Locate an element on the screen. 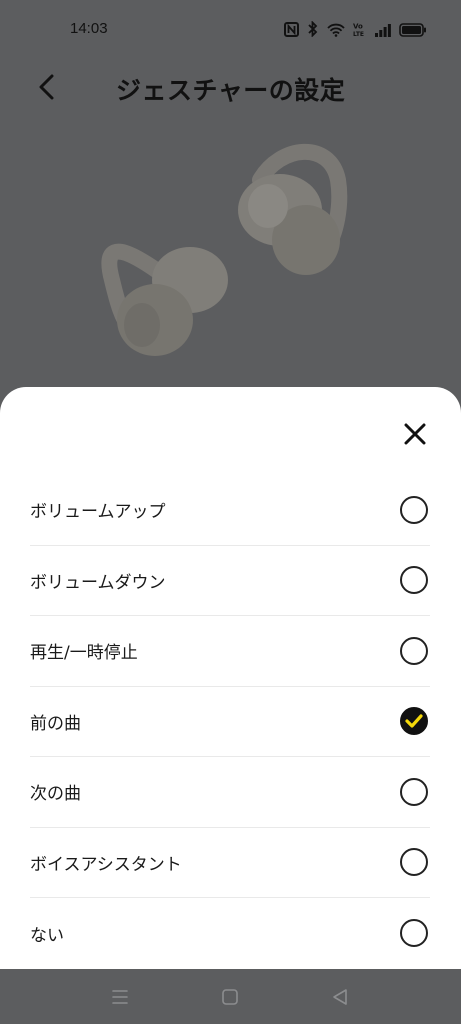  nav-back-button is located at coordinates (340, 997).